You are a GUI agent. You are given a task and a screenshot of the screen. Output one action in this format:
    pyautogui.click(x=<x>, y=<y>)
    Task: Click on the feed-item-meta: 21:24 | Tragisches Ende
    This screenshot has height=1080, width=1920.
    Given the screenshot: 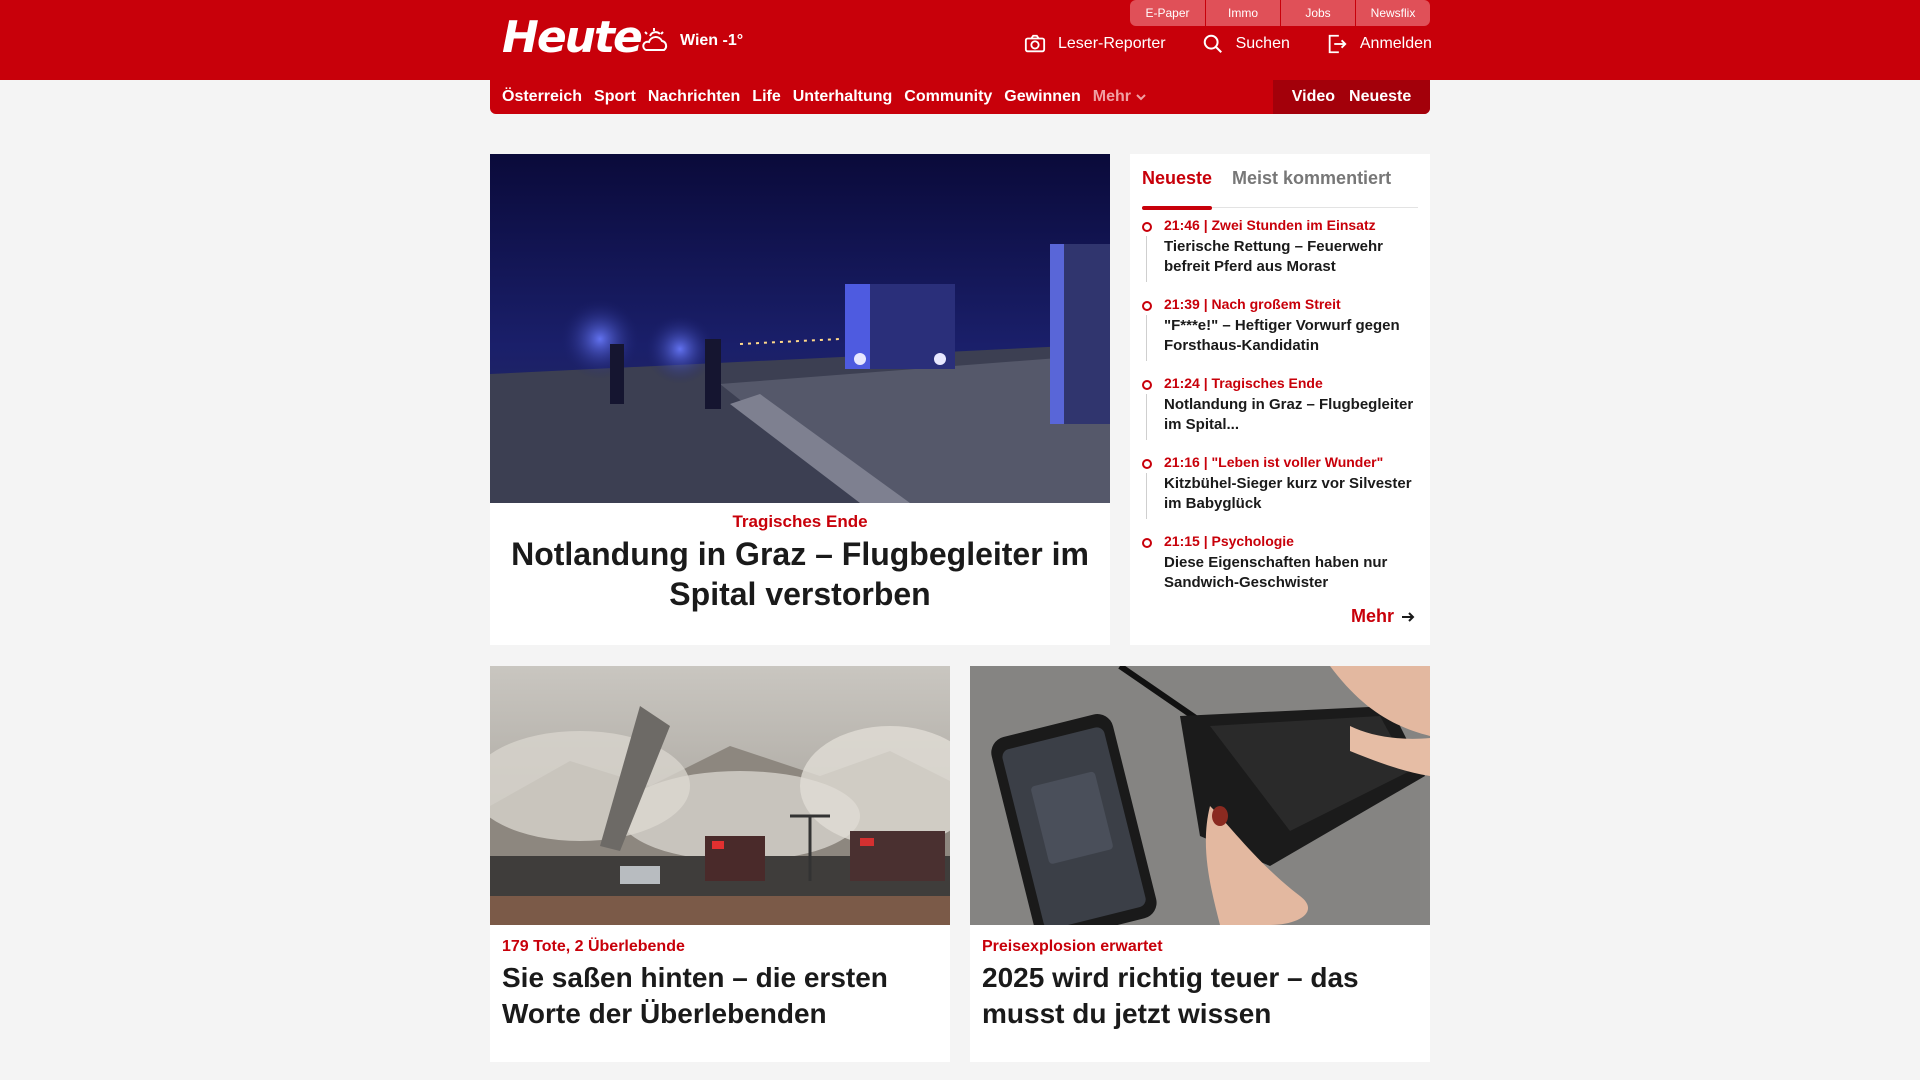 What is the action you would take?
    pyautogui.click(x=1243, y=383)
    